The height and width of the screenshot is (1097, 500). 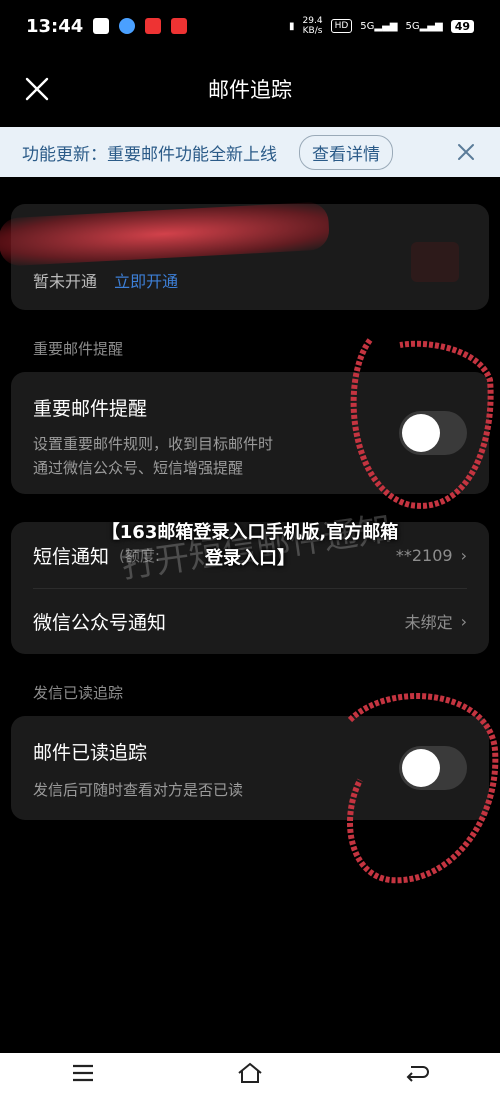 What do you see at coordinates (65, 281) in the screenshot?
I see `account-status-text: 暂未开通` at bounding box center [65, 281].